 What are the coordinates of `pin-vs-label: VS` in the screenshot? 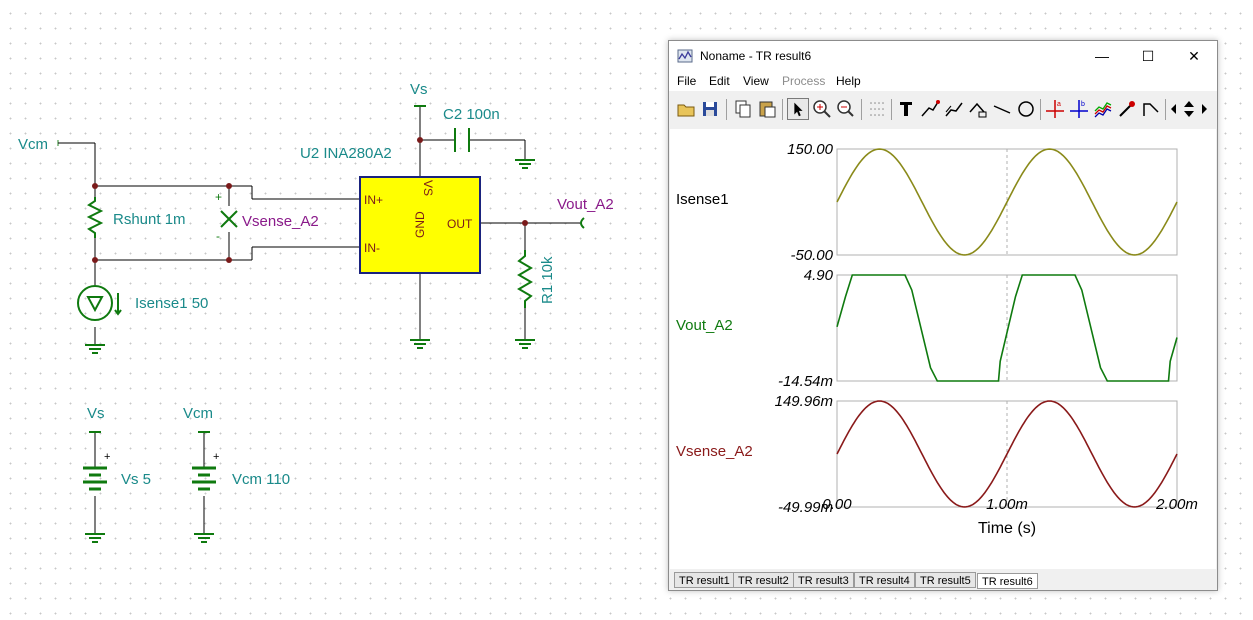 It's located at (428, 188).